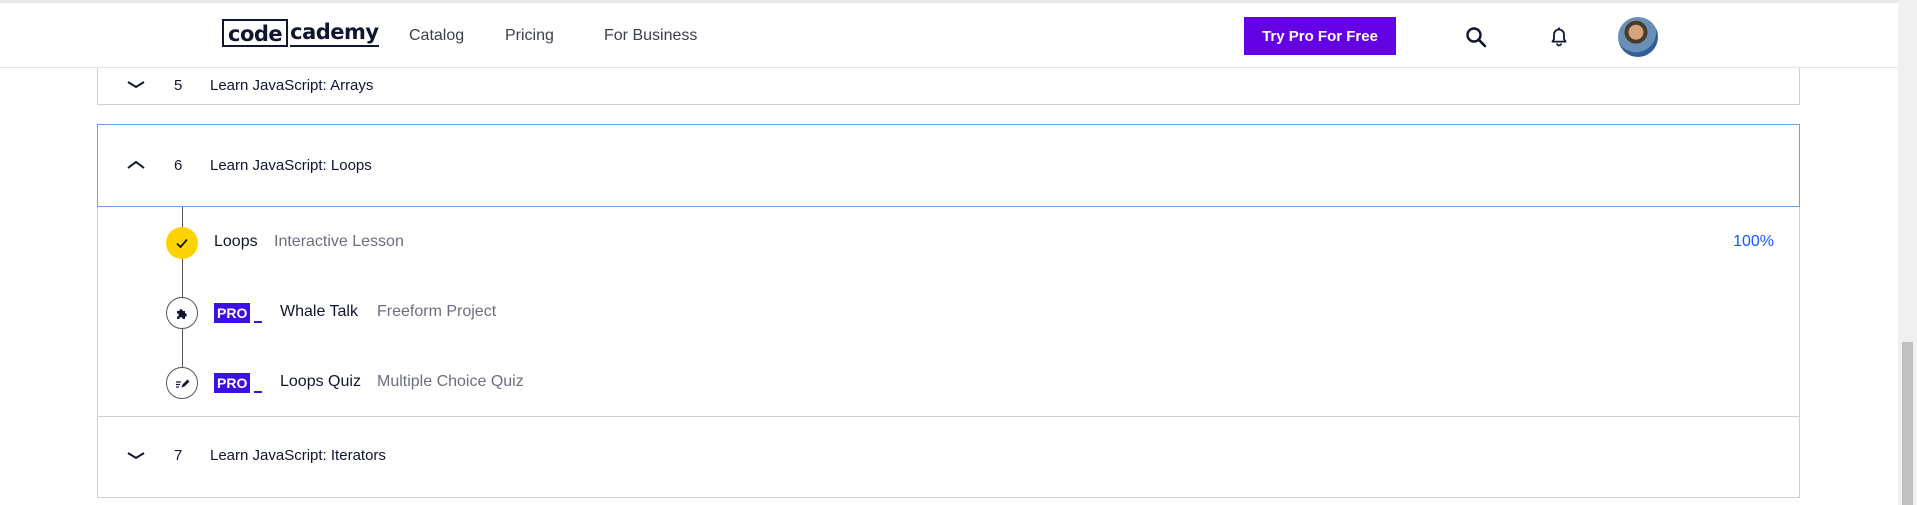 The width and height of the screenshot is (1917, 505). What do you see at coordinates (1320, 36) in the screenshot?
I see `try-pro-button: Try Pro For Free` at bounding box center [1320, 36].